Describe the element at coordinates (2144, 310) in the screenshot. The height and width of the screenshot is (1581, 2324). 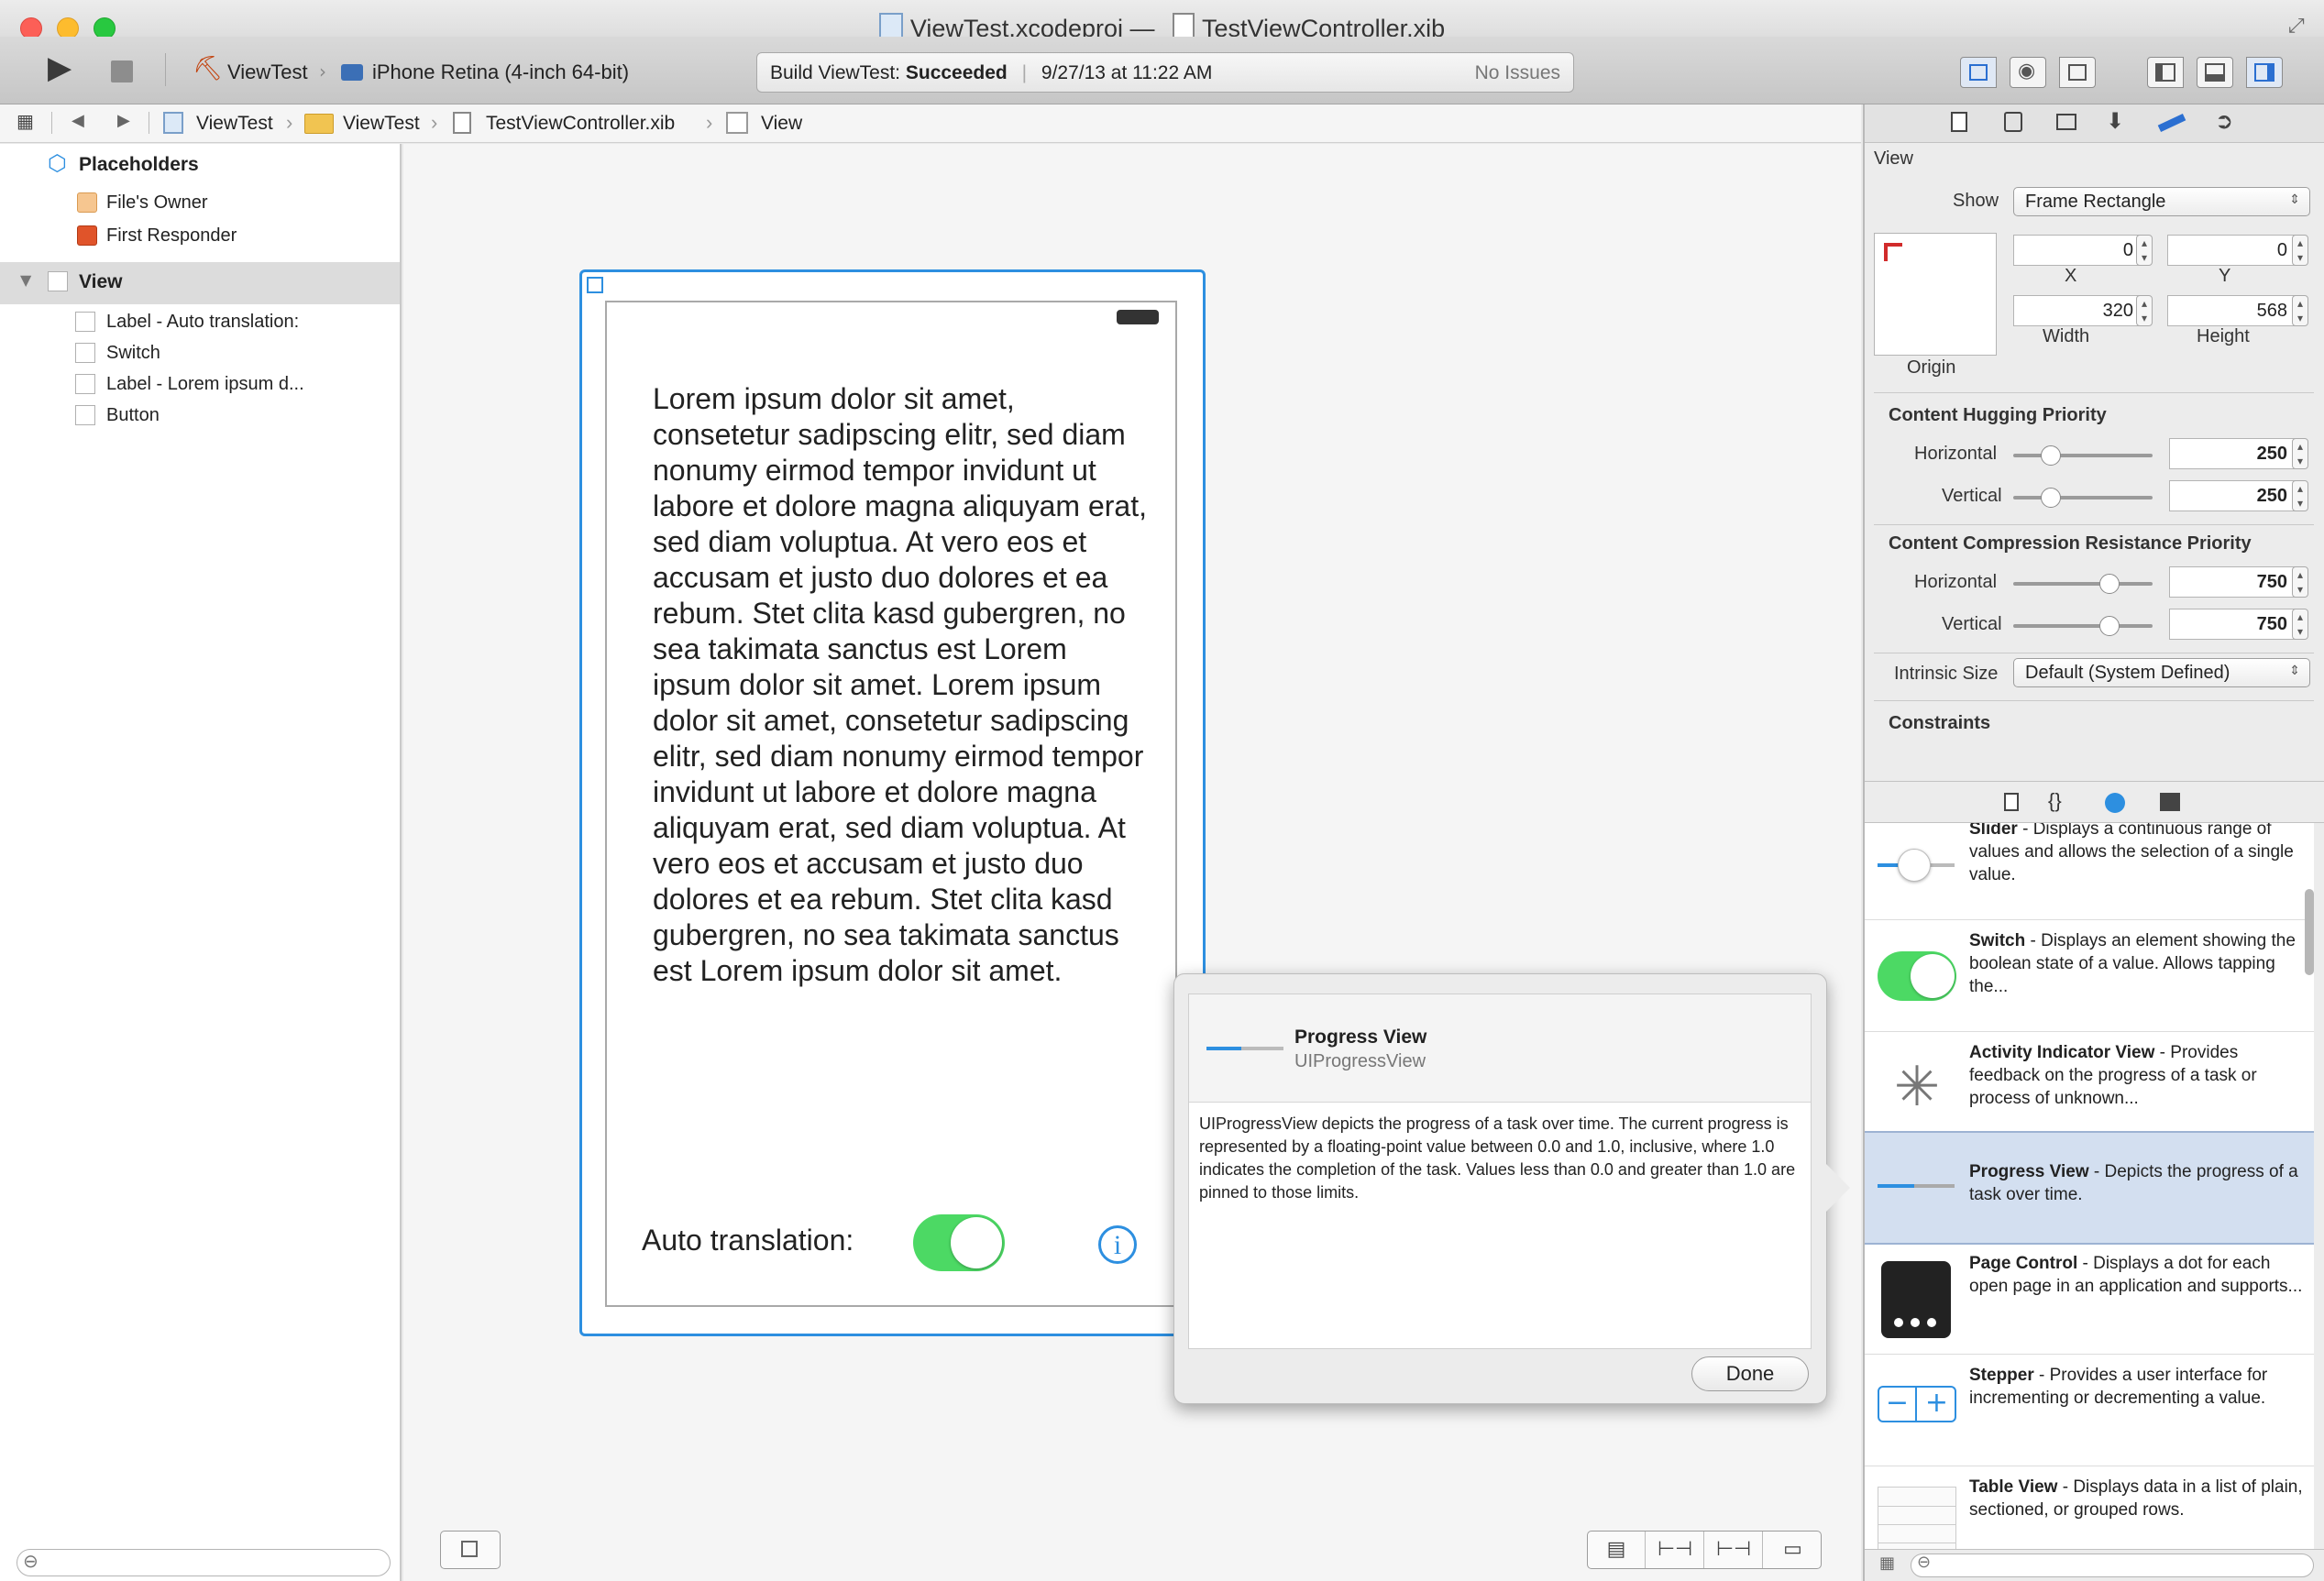
I see `width-stepper: ▴ ▾` at that location.